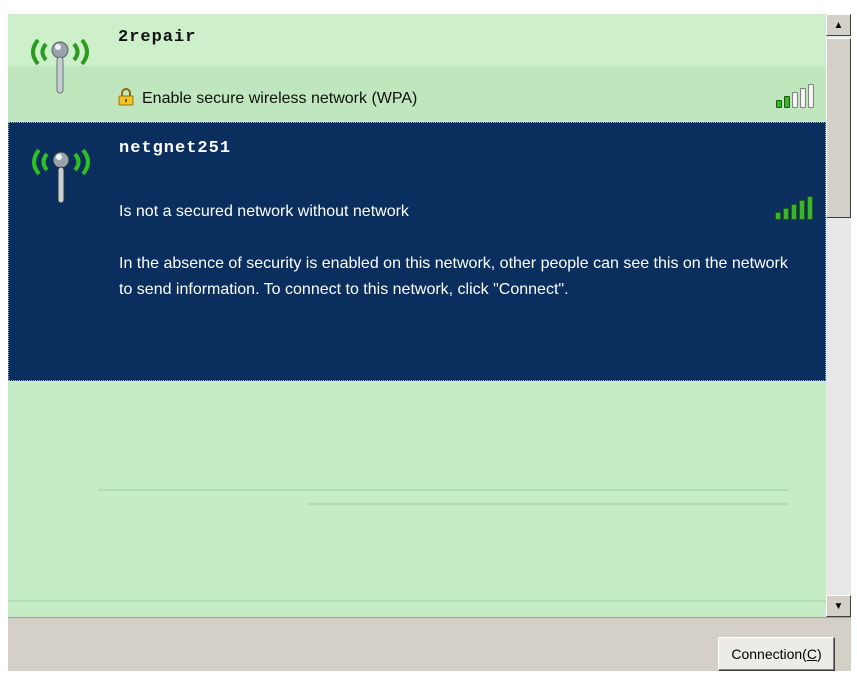  I want to click on lock-icon, so click(126, 97).